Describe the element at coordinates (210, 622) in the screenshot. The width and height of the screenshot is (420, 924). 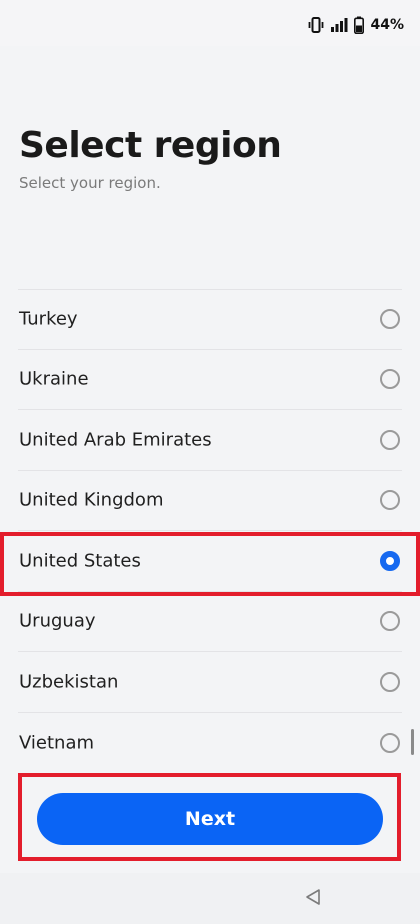
I see `region-item-uruguay: Uruguay` at that location.